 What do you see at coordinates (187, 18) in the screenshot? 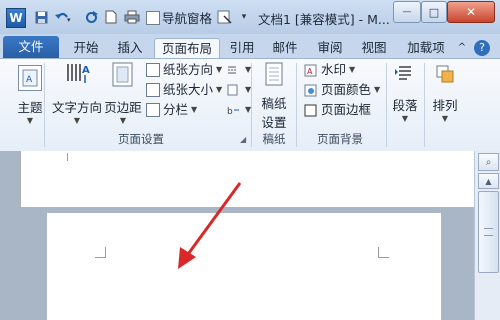
I see `nav-pane-label: 导航窗格` at bounding box center [187, 18].